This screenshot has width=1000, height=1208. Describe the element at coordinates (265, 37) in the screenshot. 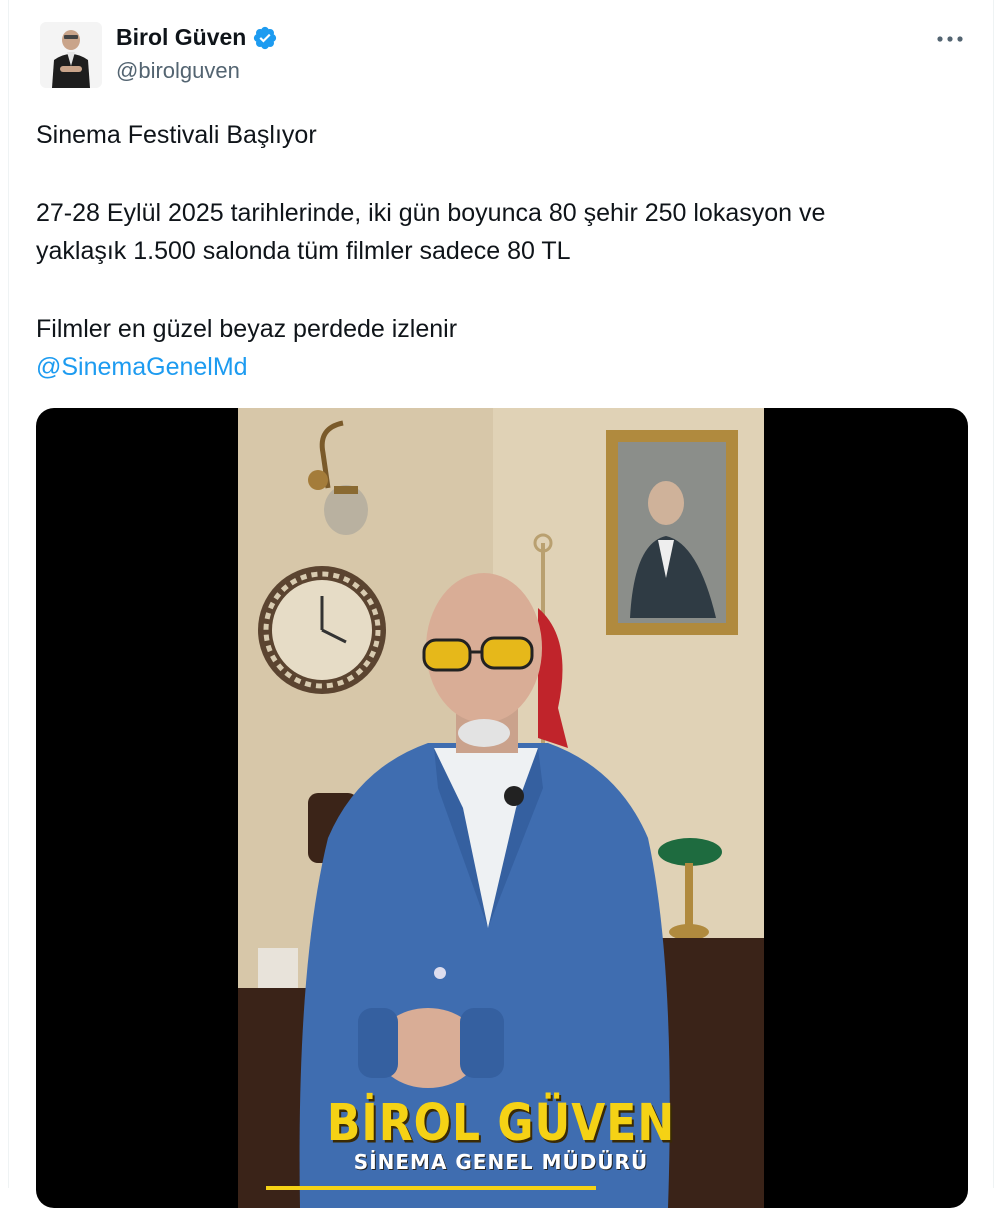

I see `verified-badge-icon` at that location.